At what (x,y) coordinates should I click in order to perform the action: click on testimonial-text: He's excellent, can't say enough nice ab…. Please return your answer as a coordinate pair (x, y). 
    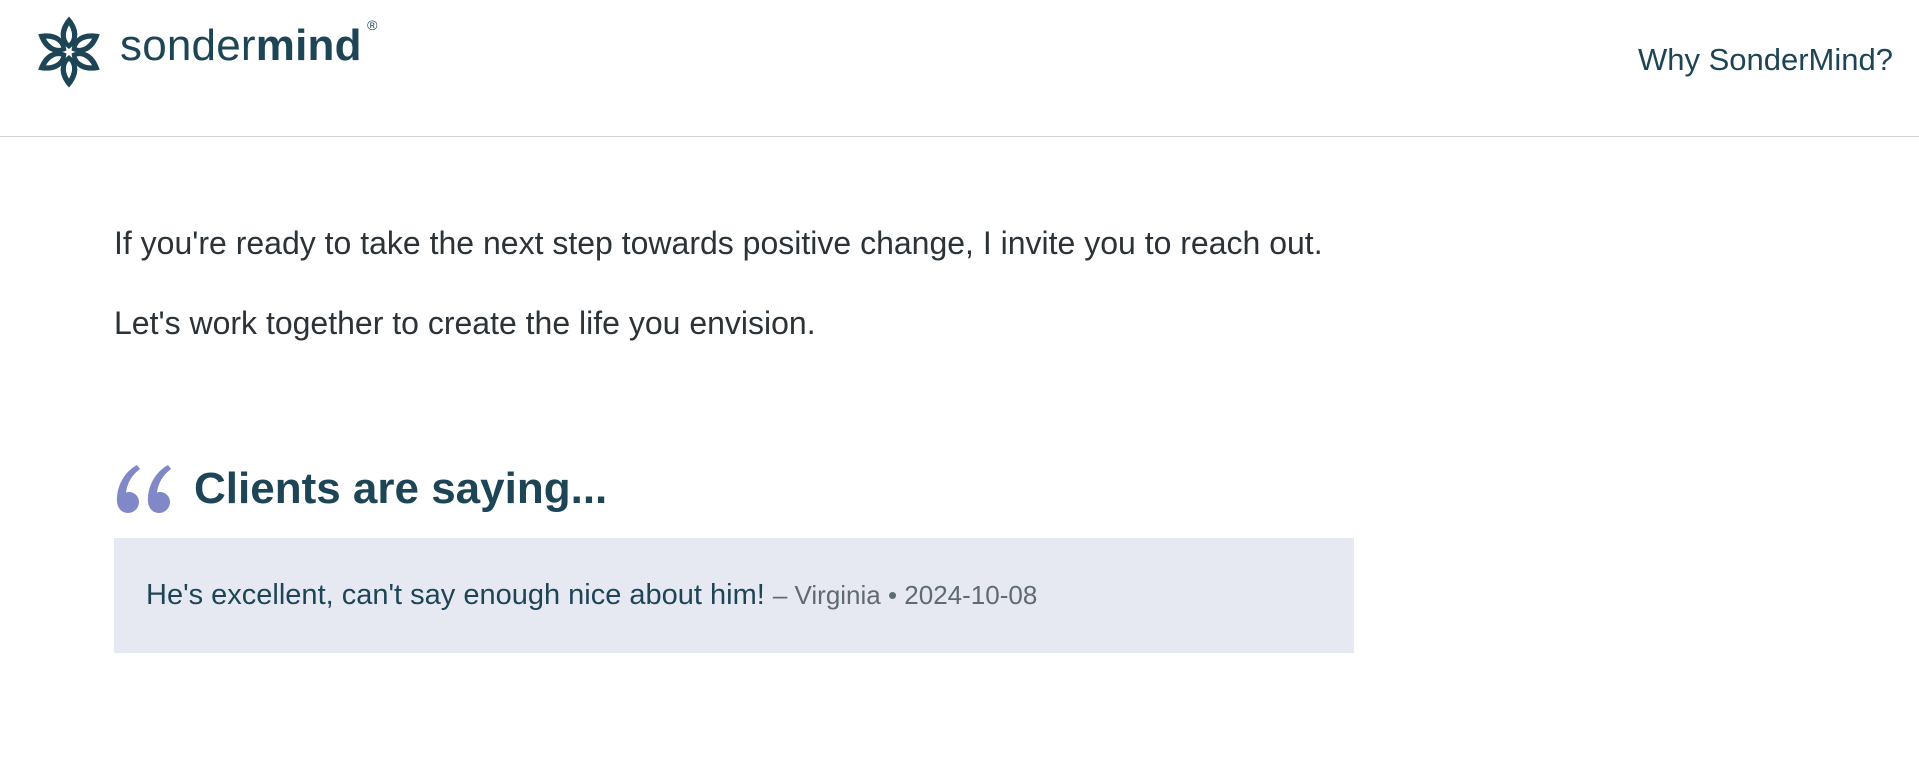
    Looking at the image, I should click on (455, 595).